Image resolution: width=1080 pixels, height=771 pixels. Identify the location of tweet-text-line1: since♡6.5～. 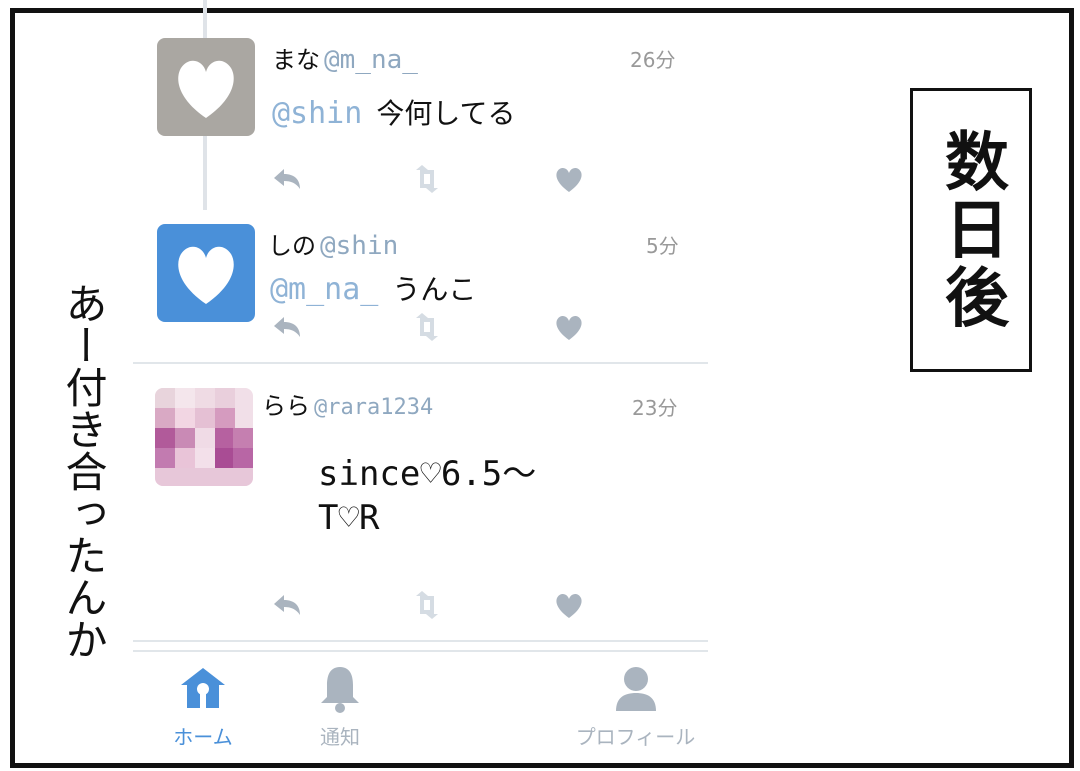
(427, 474).